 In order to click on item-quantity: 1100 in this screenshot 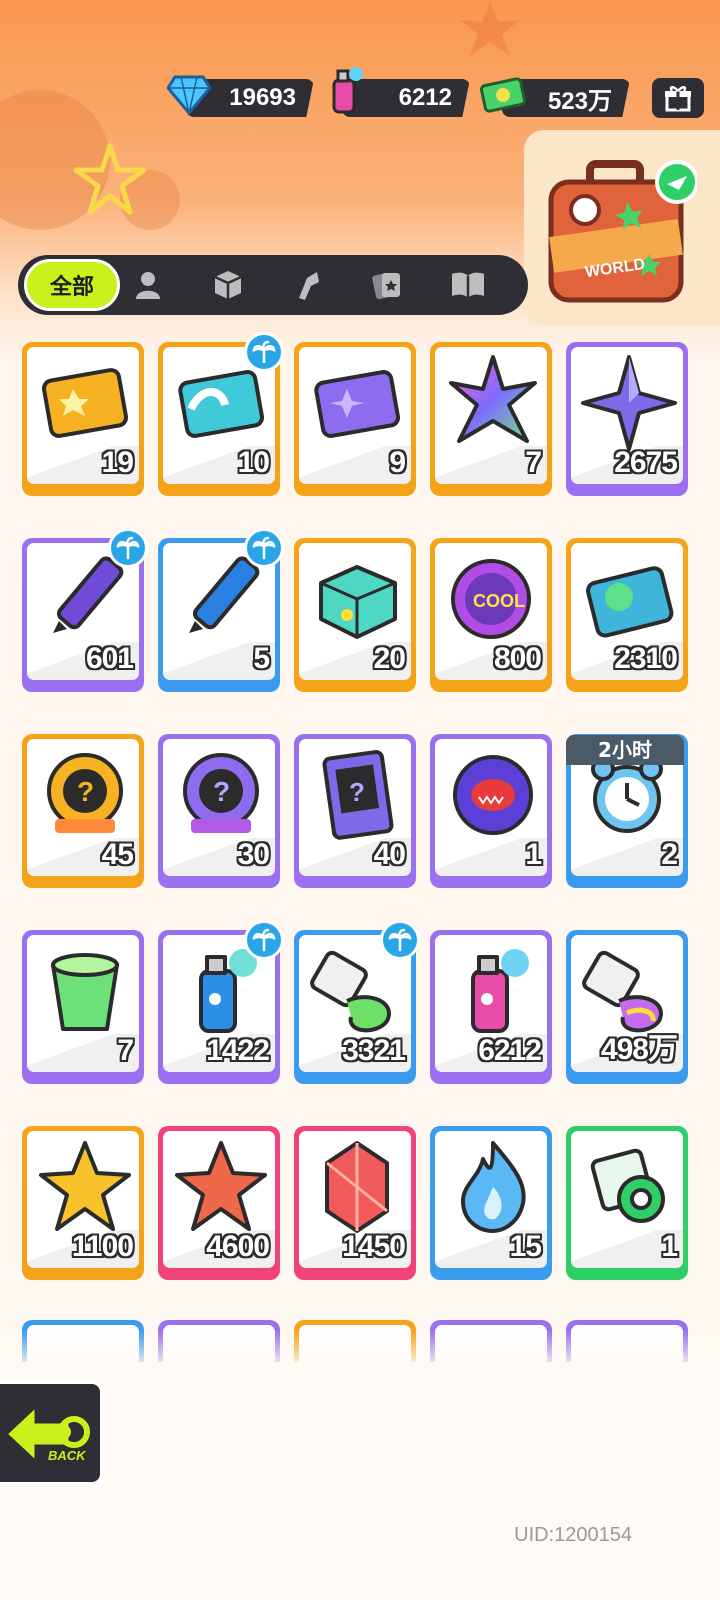, I will do `click(102, 1246)`.